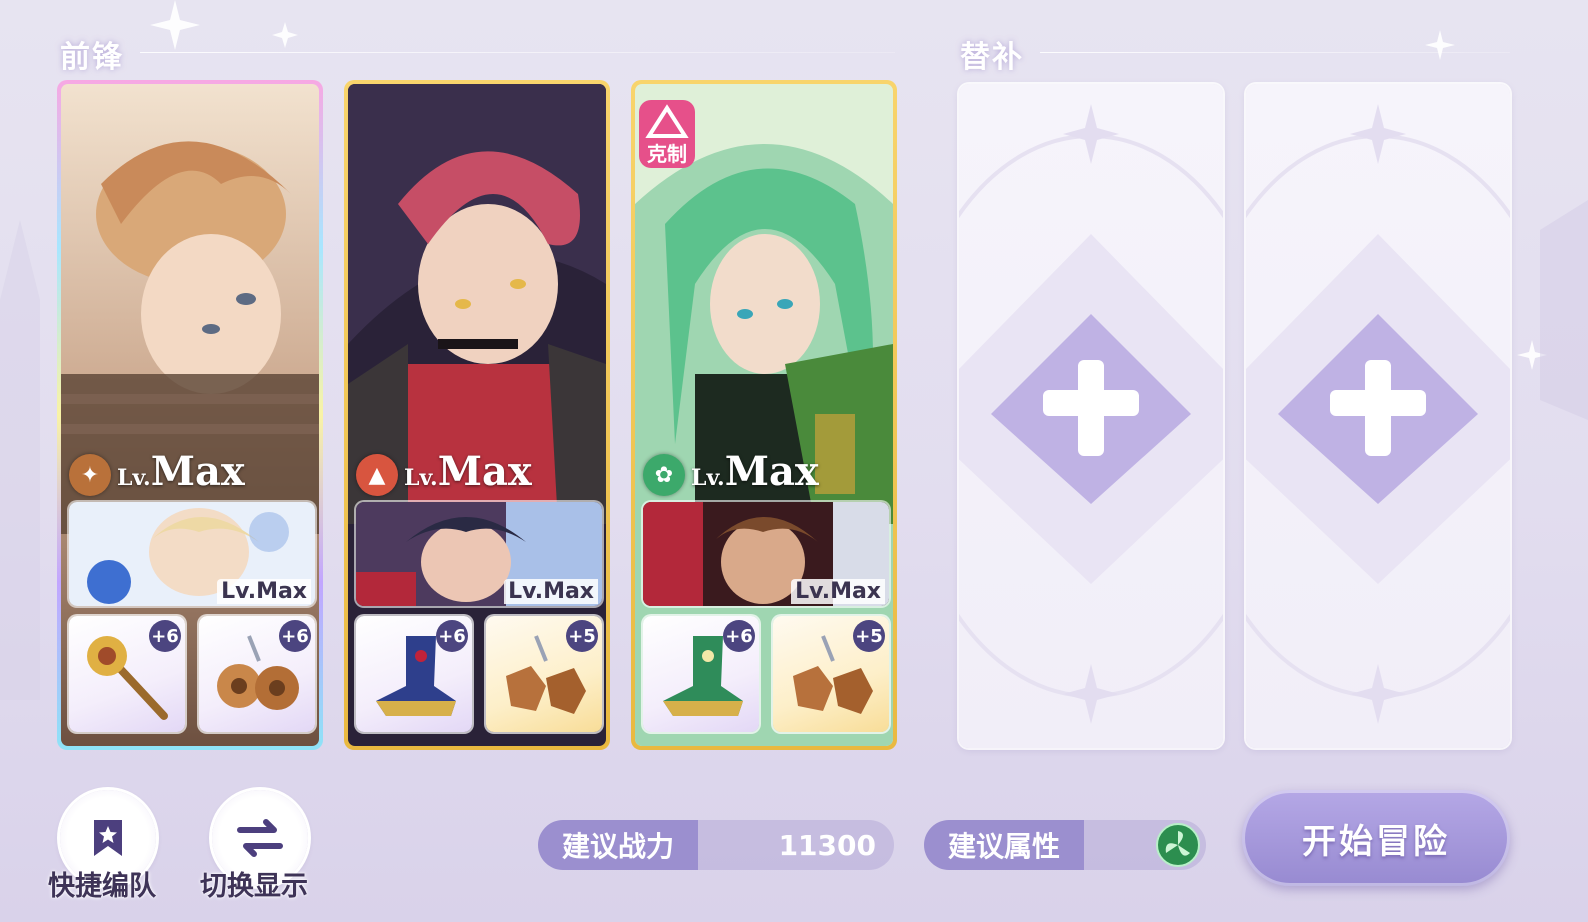 The height and width of the screenshot is (922, 1588). What do you see at coordinates (796, 845) in the screenshot?
I see `recommended-power-value: 11300` at bounding box center [796, 845].